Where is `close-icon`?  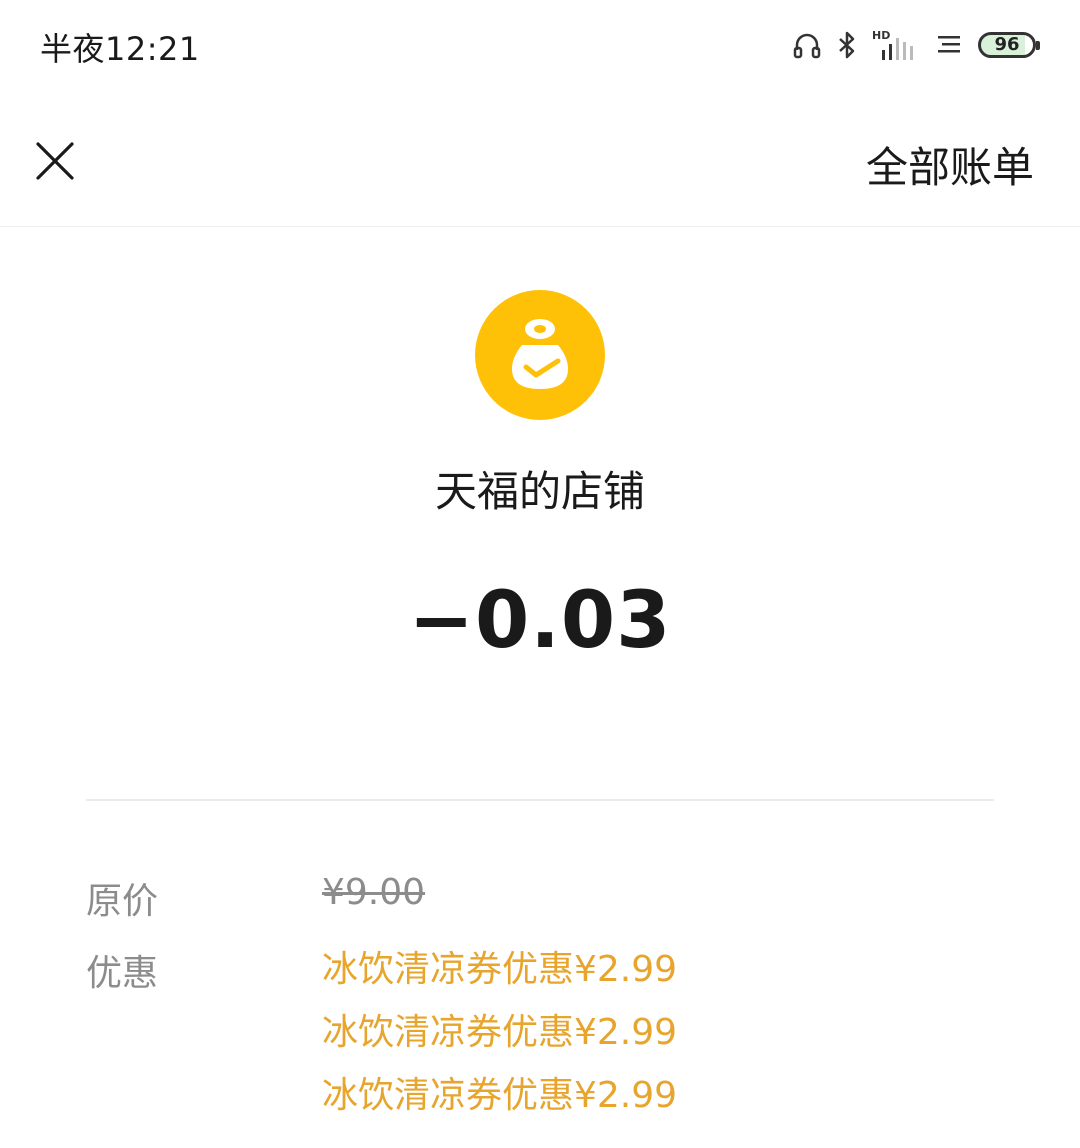
close-icon is located at coordinates (55, 163).